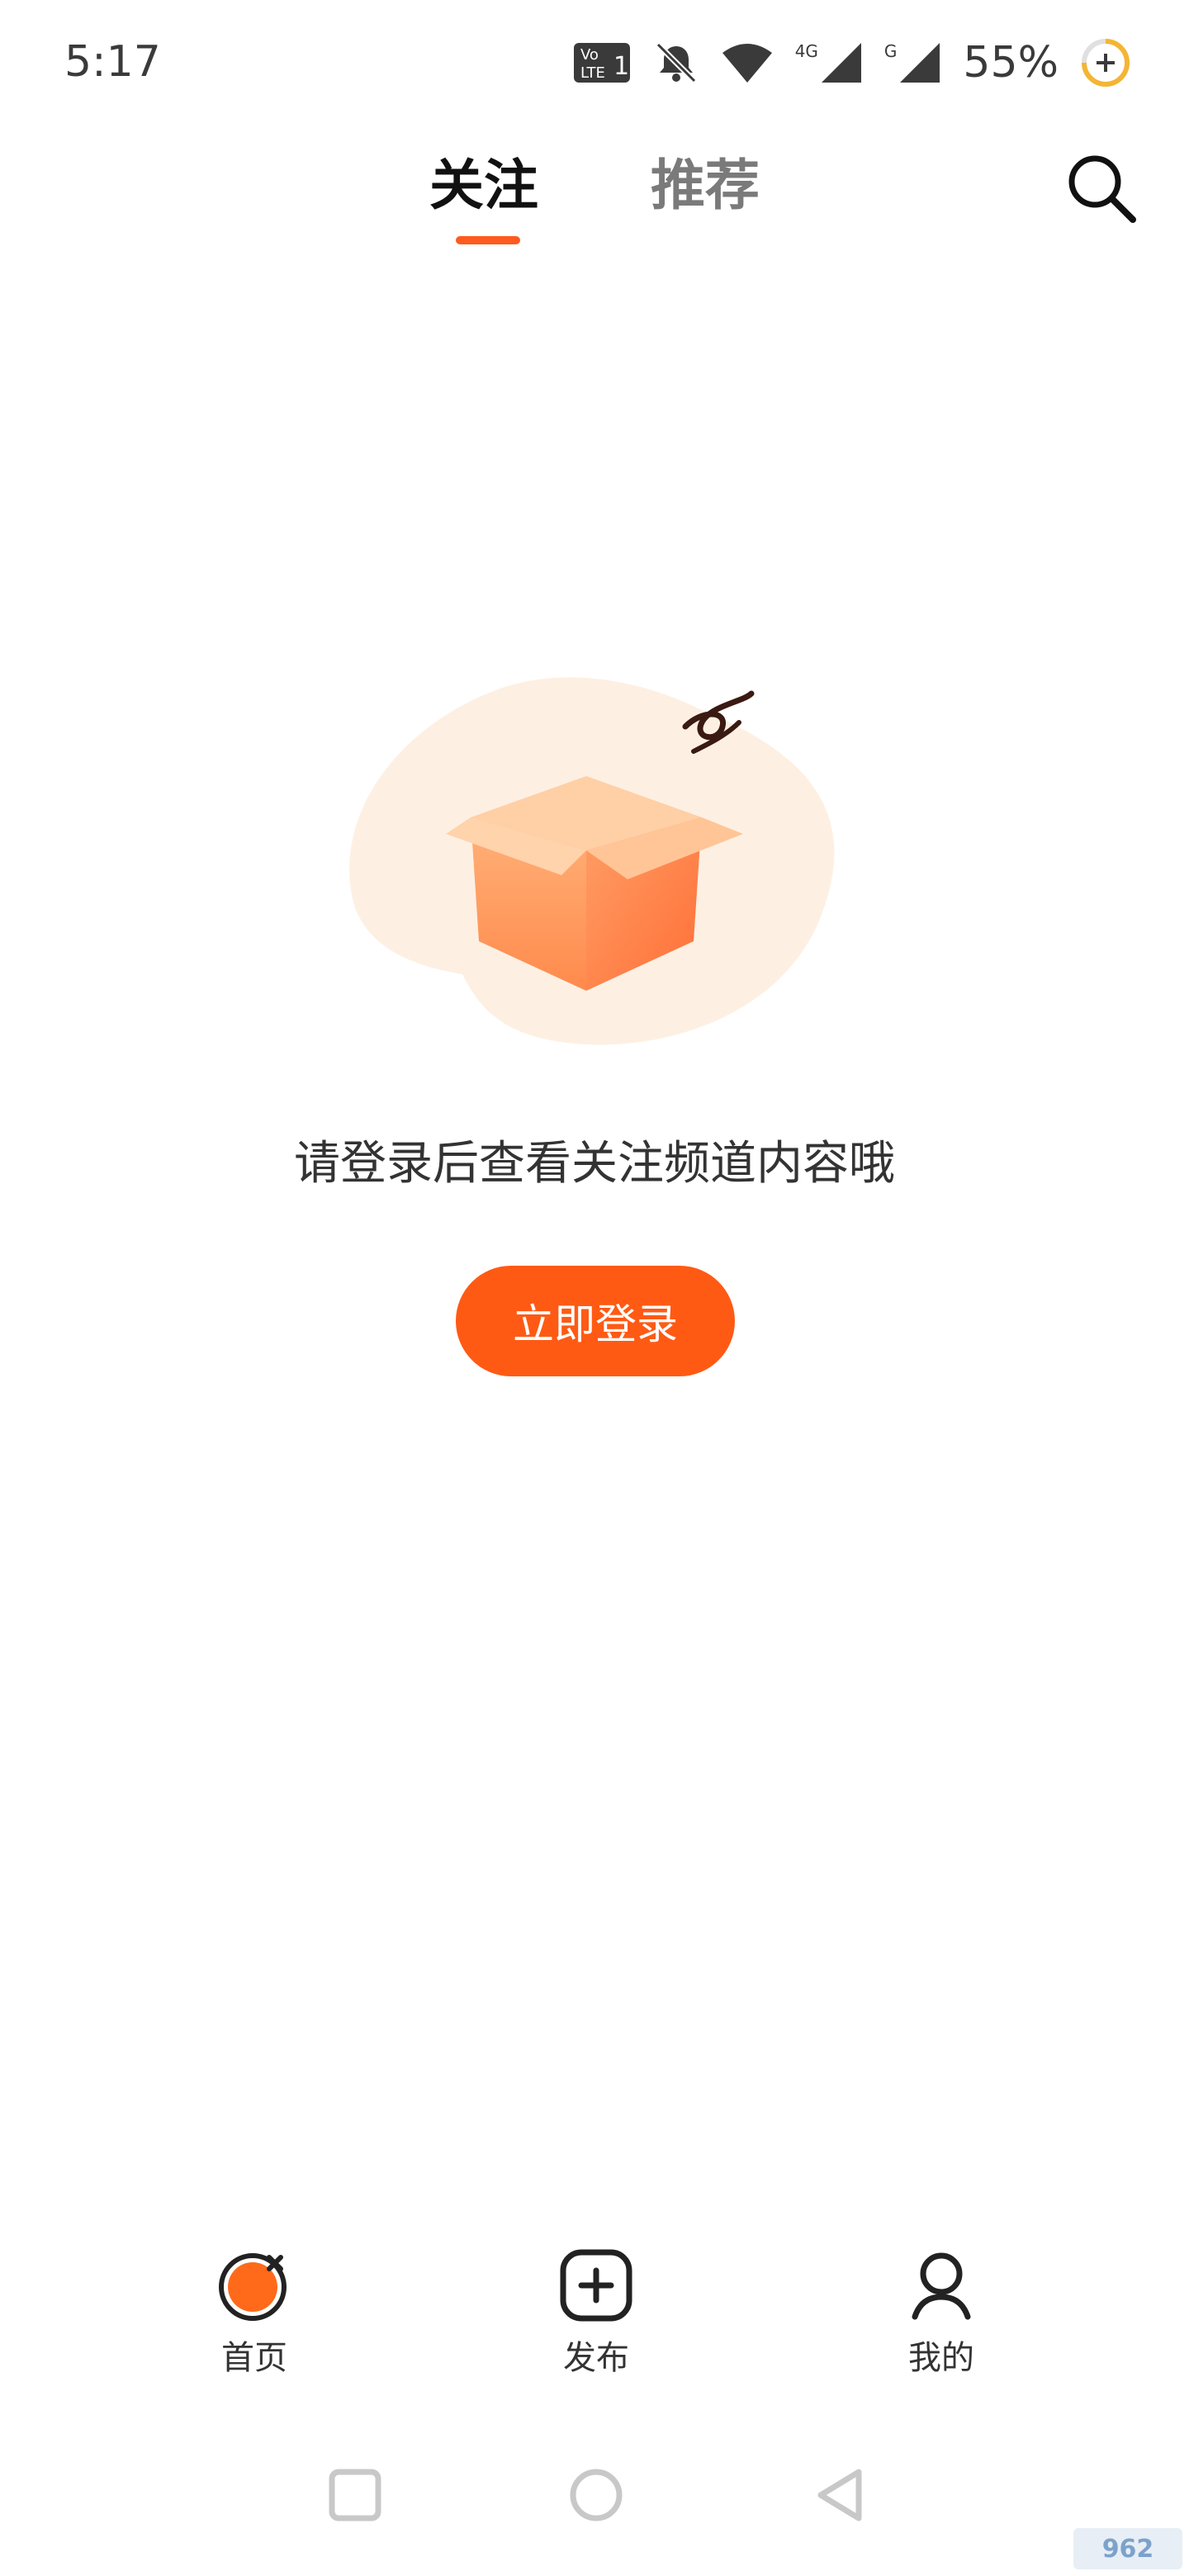  Describe the element at coordinates (806, 51) in the screenshot. I see `network-4g-label: 4G` at that location.